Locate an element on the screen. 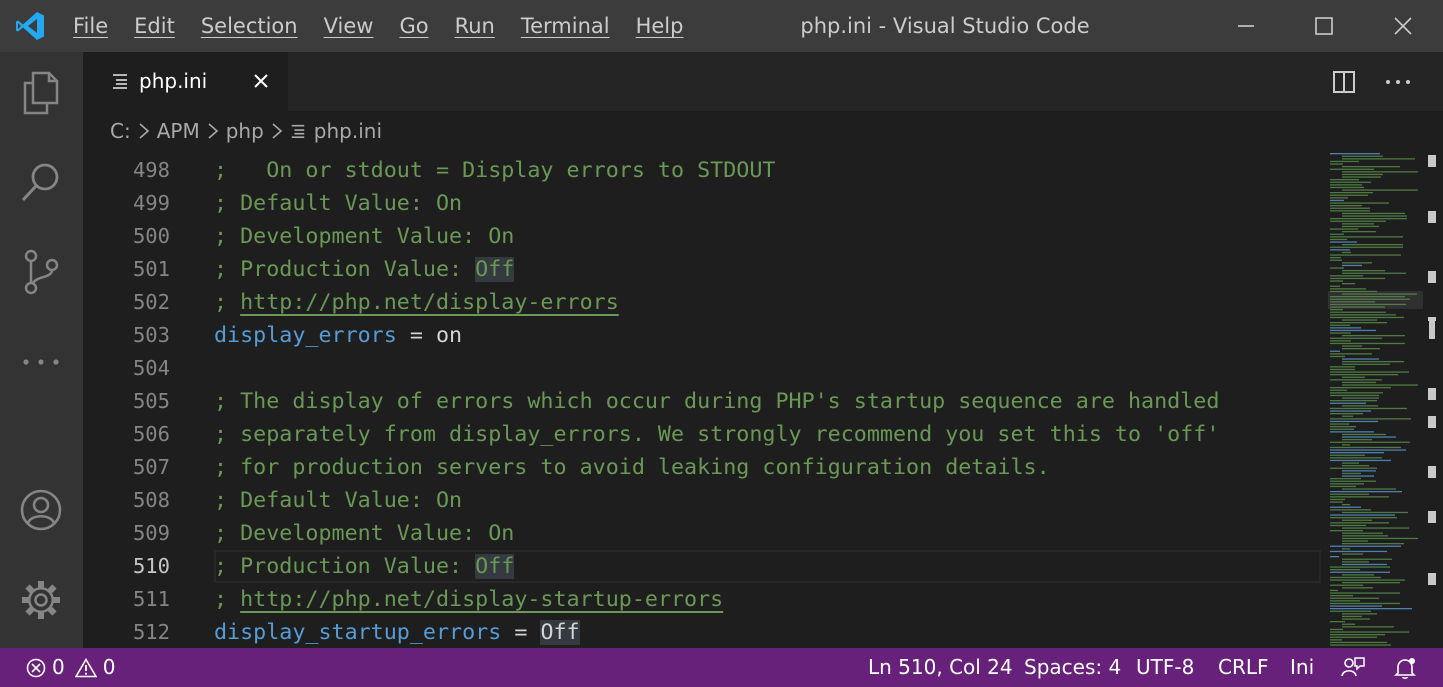  doc-link: http://php.net/display-startup-errors is located at coordinates (481, 599).